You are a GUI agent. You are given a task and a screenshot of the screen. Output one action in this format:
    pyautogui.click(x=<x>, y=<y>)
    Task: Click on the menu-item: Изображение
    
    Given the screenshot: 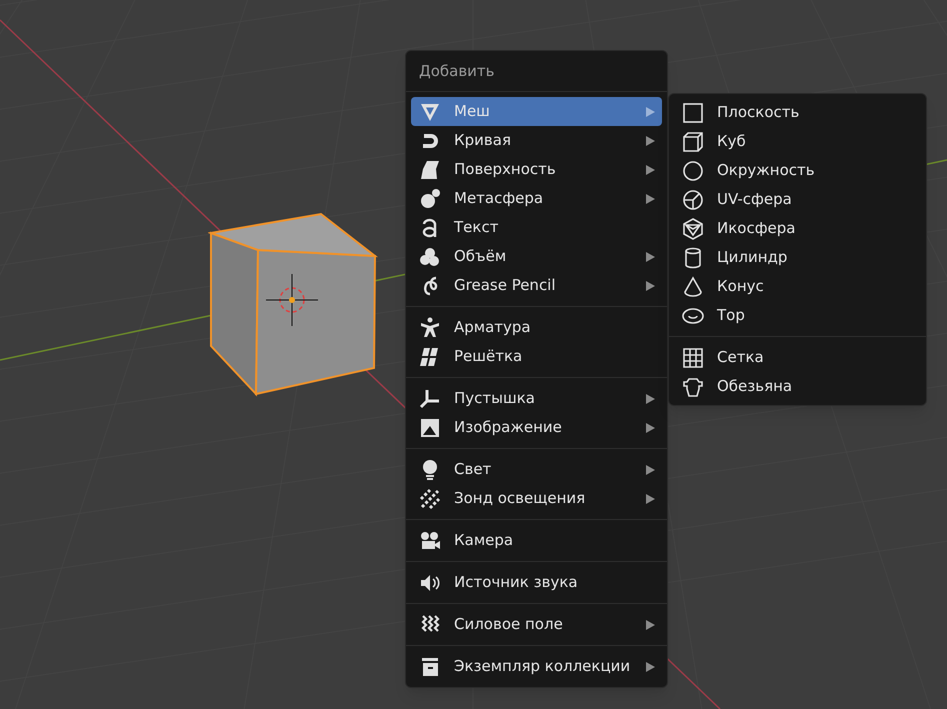 What is the action you would take?
    pyautogui.click(x=536, y=427)
    